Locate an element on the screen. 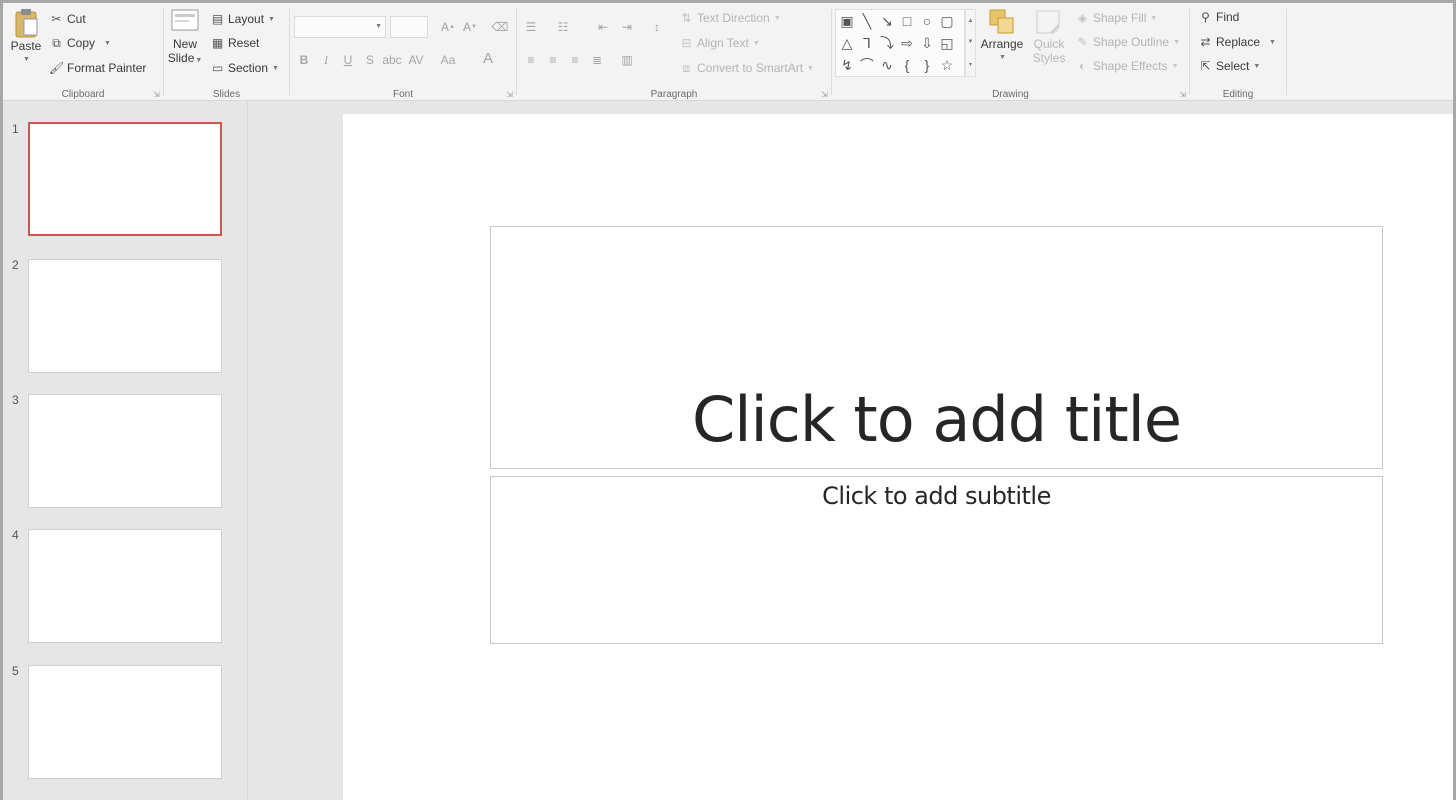 This screenshot has width=1456, height=800. grow-font-icon: A ▲ is located at coordinates (448, 27).